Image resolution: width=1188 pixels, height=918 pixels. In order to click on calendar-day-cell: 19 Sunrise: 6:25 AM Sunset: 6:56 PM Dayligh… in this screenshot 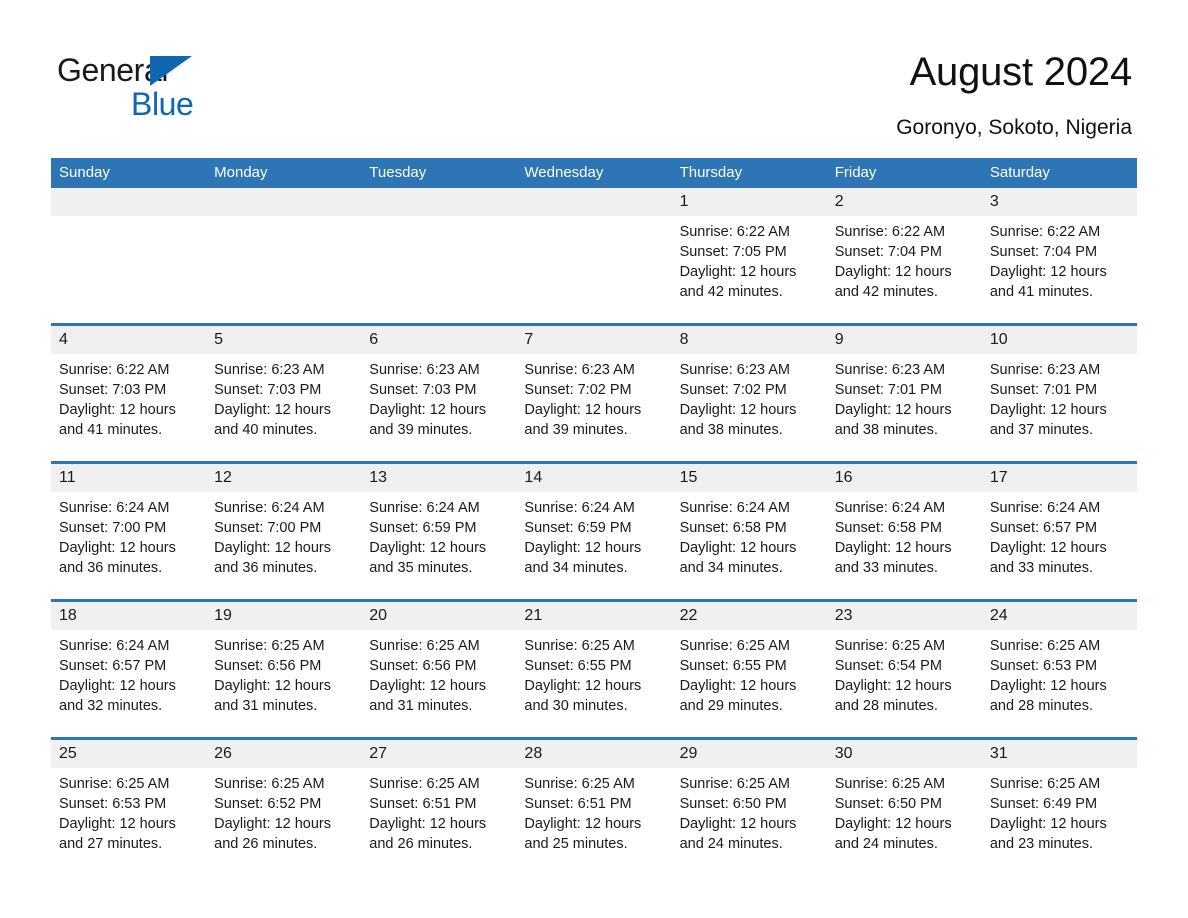, I will do `click(284, 669)`.